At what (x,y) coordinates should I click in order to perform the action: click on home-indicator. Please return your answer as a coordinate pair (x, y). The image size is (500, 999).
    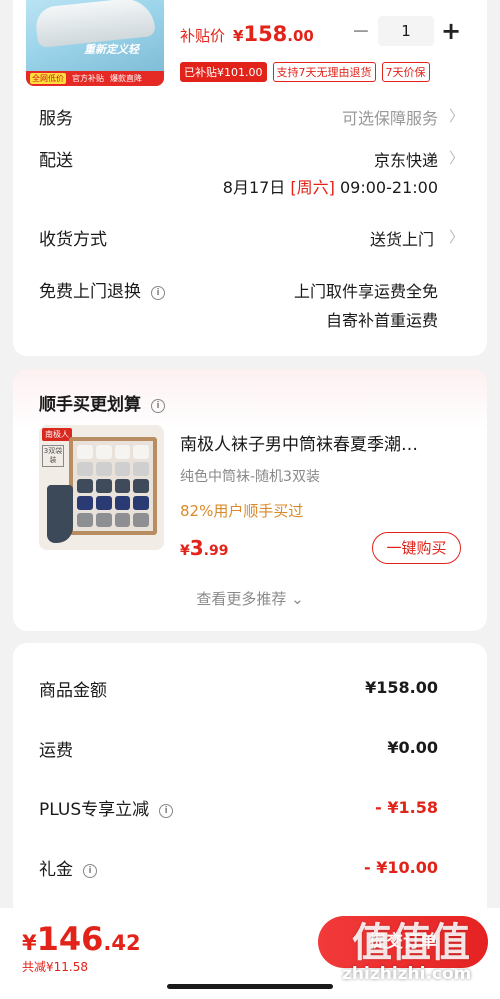
    Looking at the image, I should click on (250, 986).